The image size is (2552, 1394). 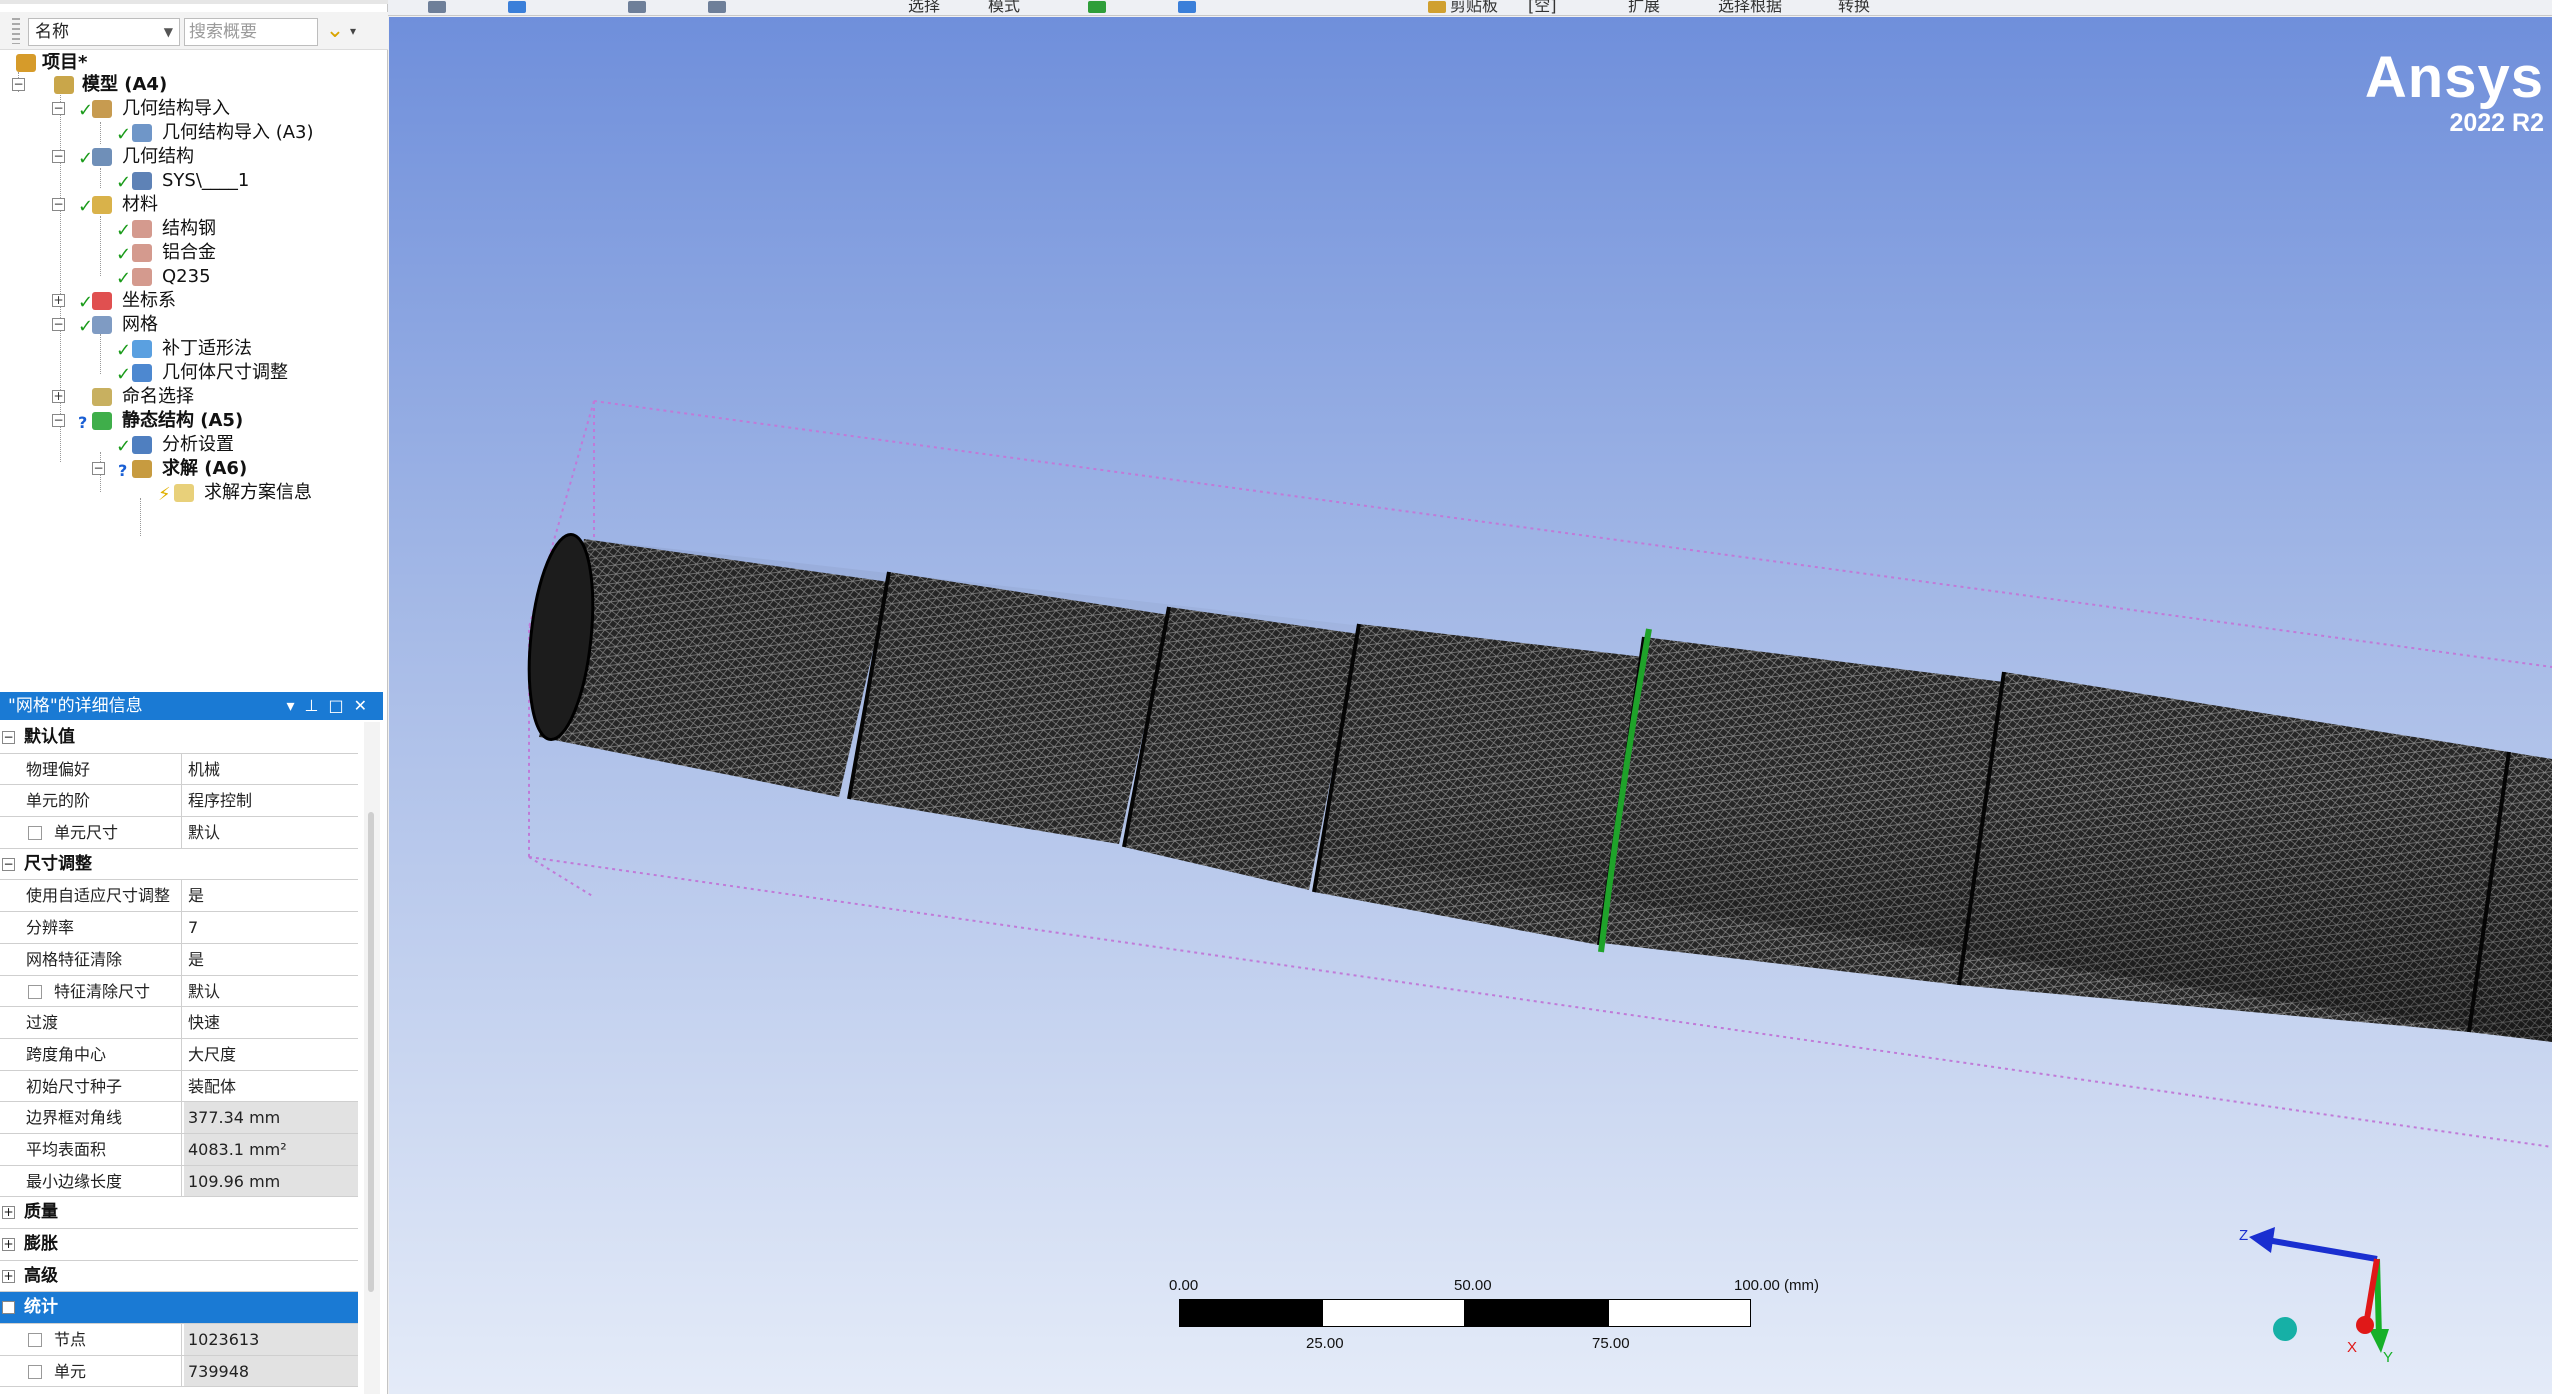 I want to click on outline-filter-bar: 名称 ▼ ⌄ ▾, so click(x=194, y=31).